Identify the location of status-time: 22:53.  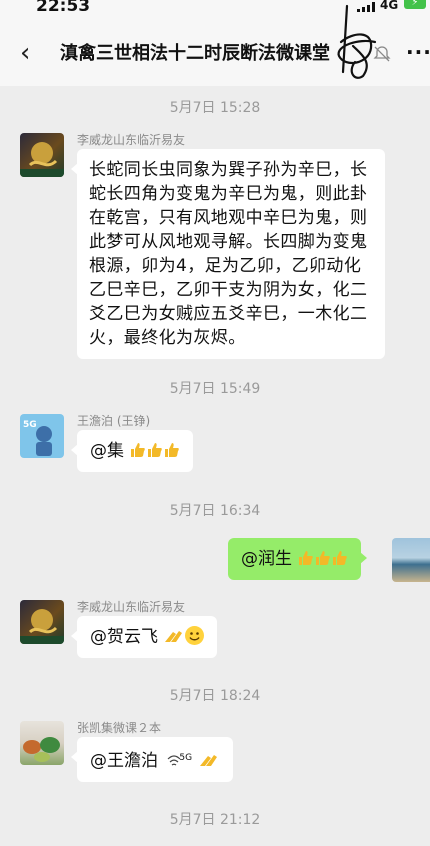
(63, 8).